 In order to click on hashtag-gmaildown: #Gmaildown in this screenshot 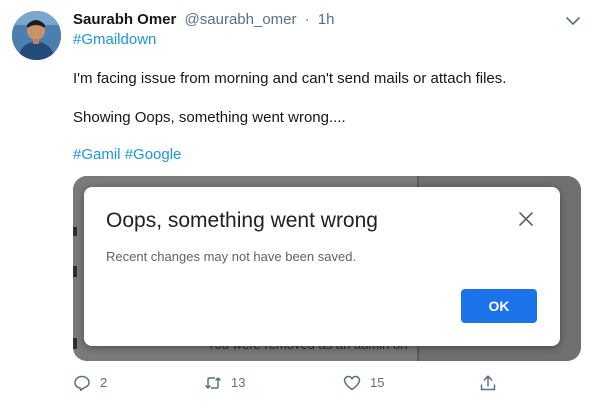, I will do `click(114, 39)`.